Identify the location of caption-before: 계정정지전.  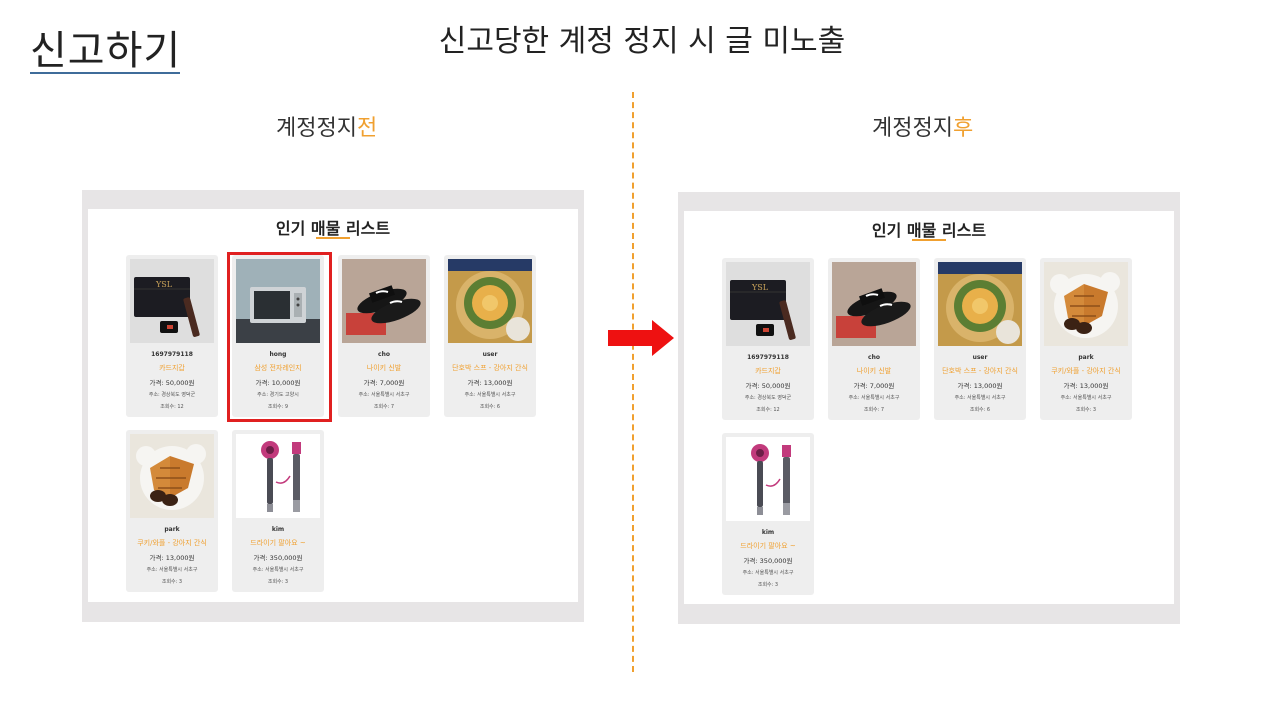
(326, 126).